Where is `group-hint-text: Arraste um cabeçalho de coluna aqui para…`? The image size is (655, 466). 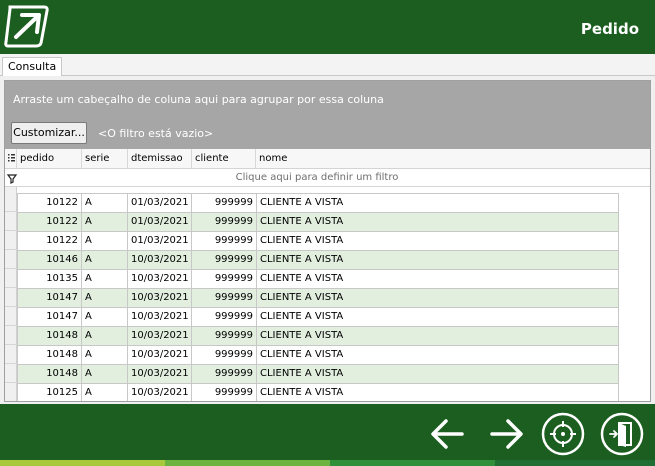
group-hint-text: Arraste um cabeçalho de coluna aqui para… is located at coordinates (198, 99).